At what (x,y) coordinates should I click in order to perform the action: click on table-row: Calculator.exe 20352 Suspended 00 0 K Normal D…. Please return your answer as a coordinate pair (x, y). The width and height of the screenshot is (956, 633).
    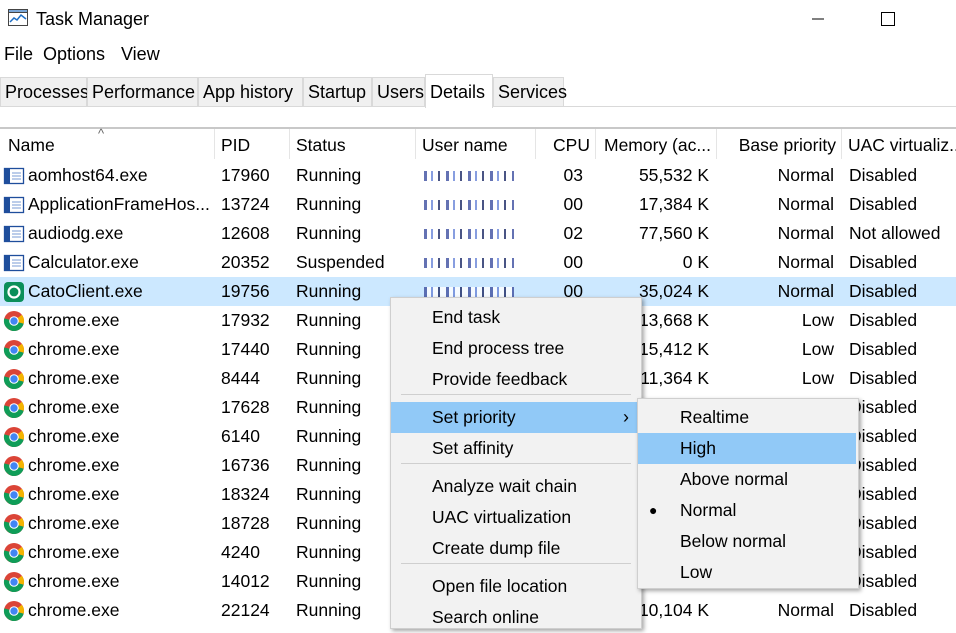
    Looking at the image, I should click on (478, 262).